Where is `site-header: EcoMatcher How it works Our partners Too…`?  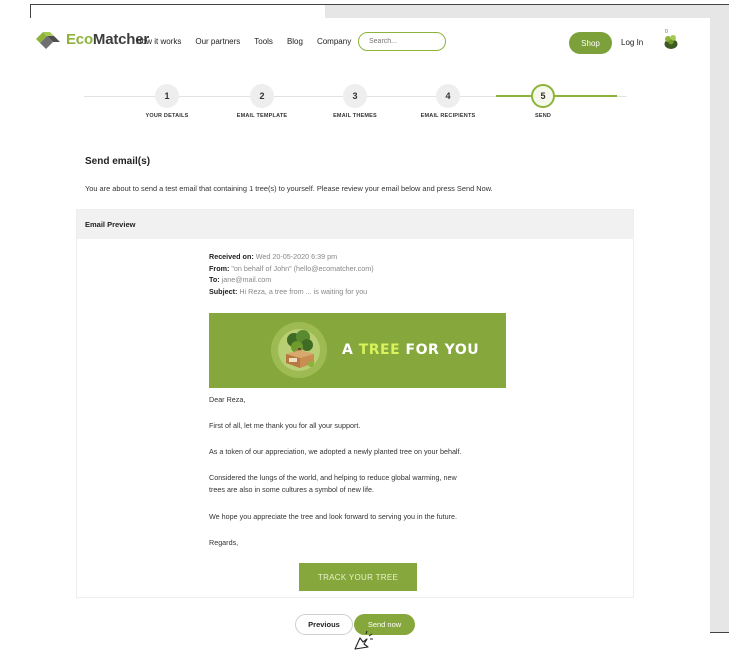
site-header: EcoMatcher How it works Our partners Too… is located at coordinates (362, 43).